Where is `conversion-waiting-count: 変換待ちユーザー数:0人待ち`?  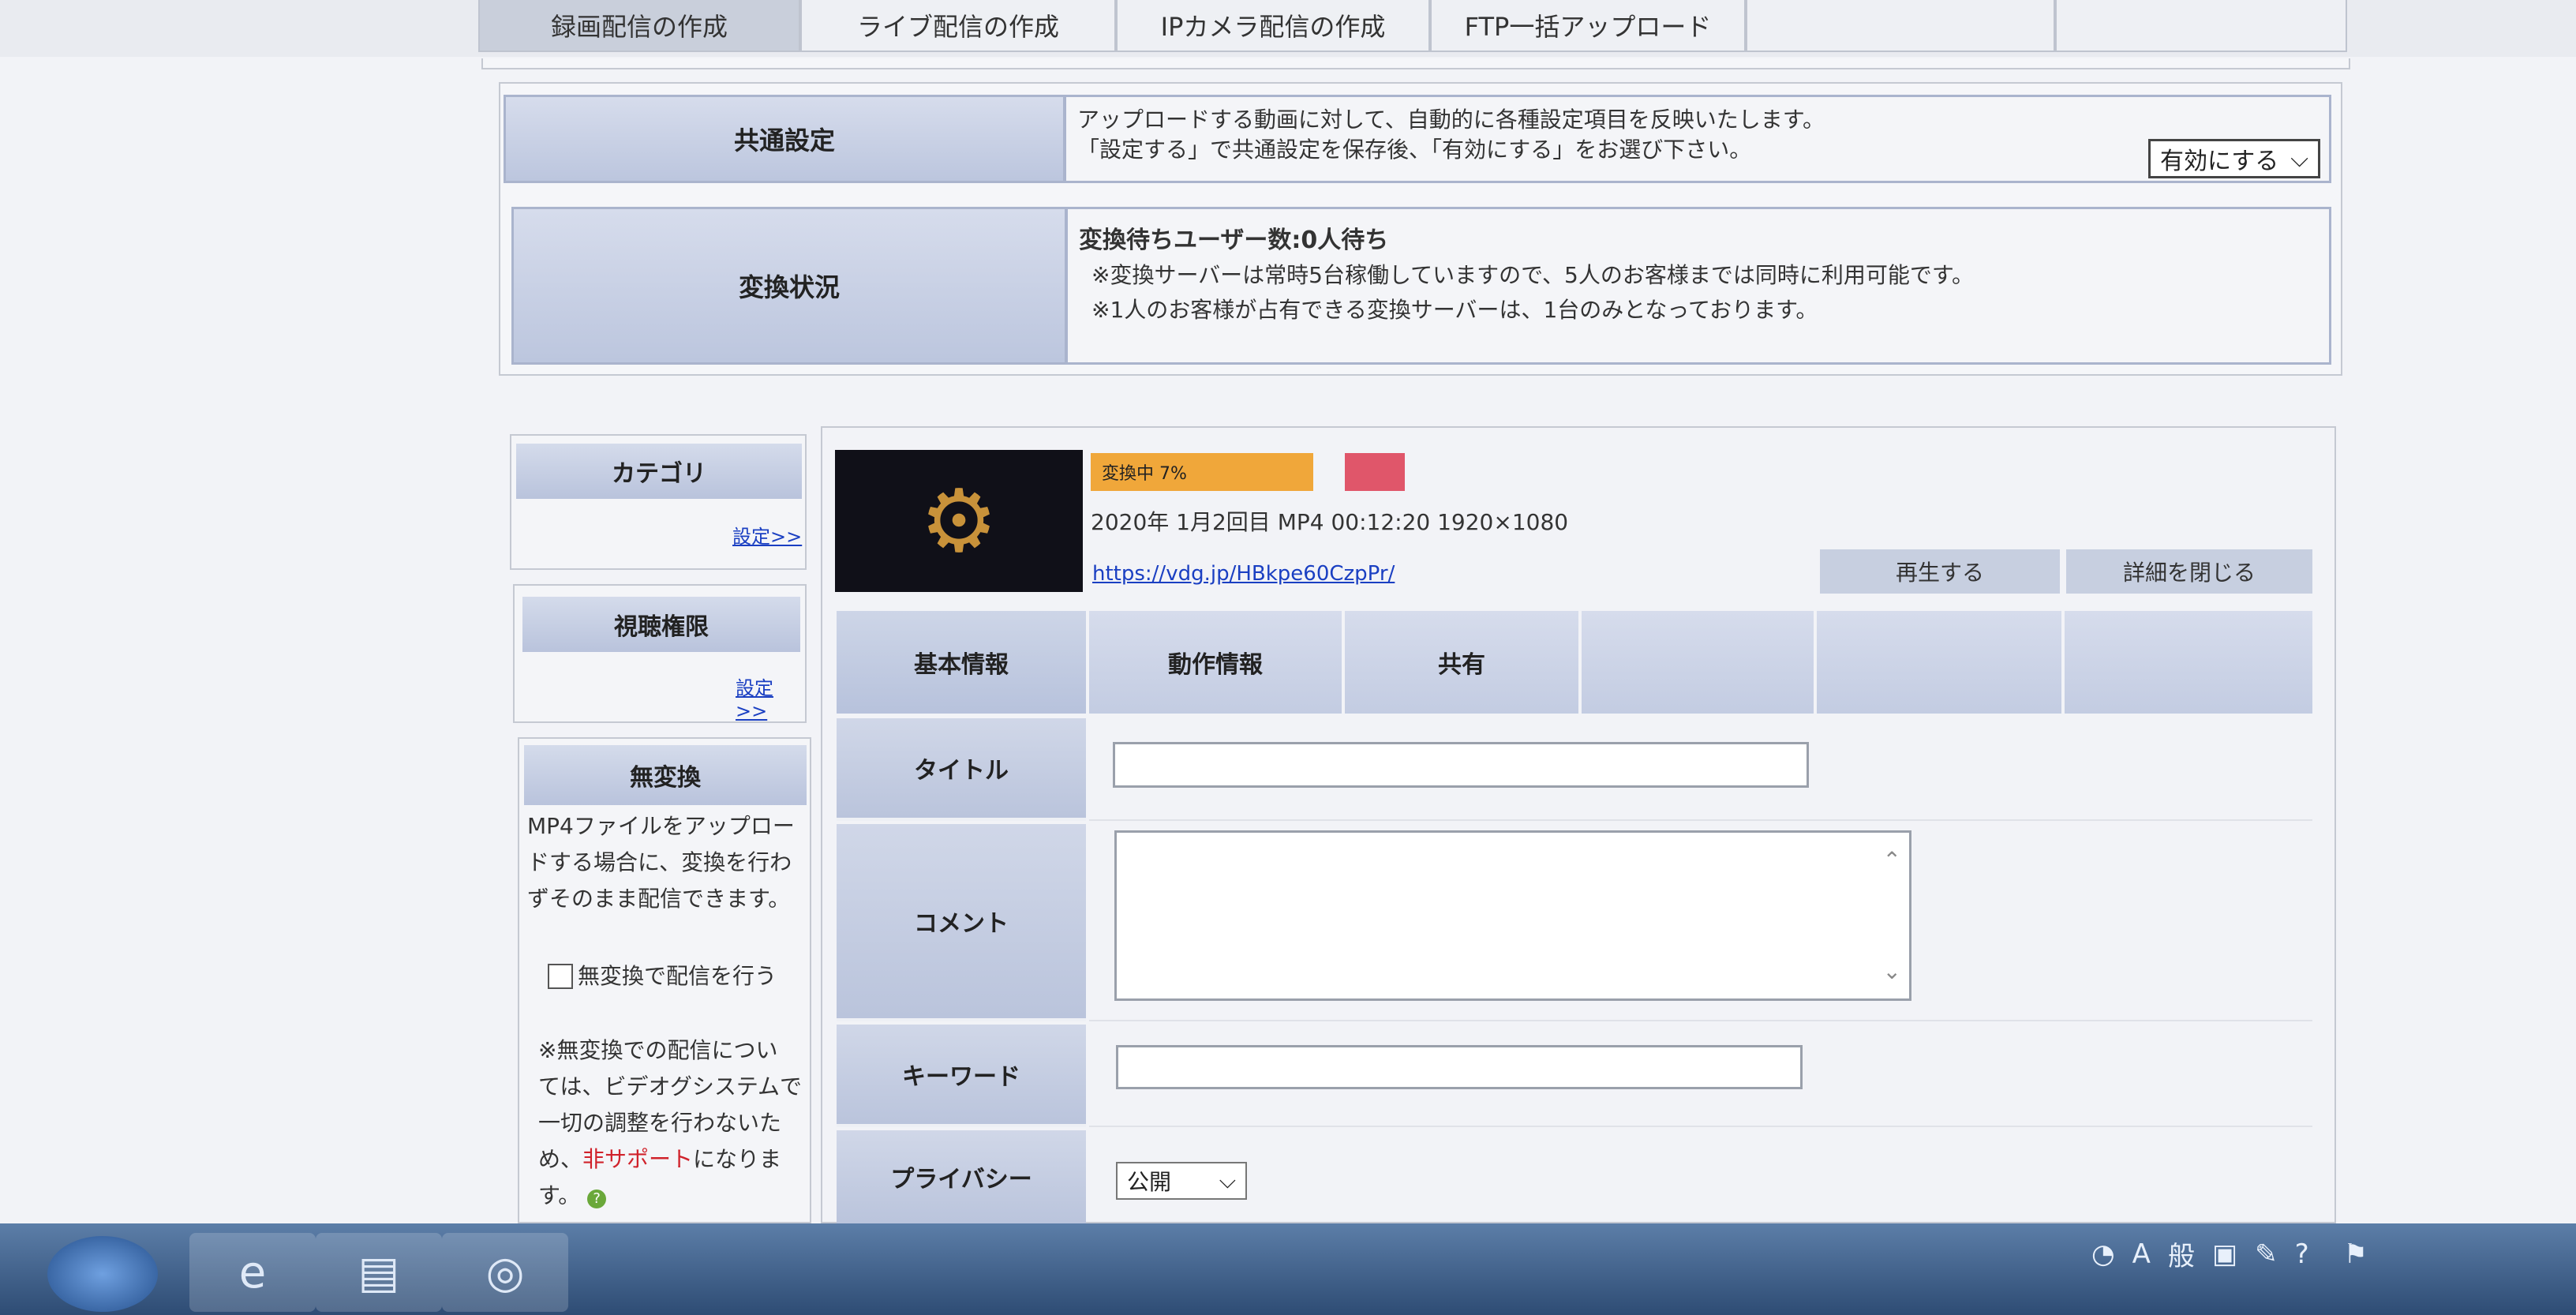 conversion-waiting-count: 変換待ちユーザー数:0人待ち is located at coordinates (1234, 240).